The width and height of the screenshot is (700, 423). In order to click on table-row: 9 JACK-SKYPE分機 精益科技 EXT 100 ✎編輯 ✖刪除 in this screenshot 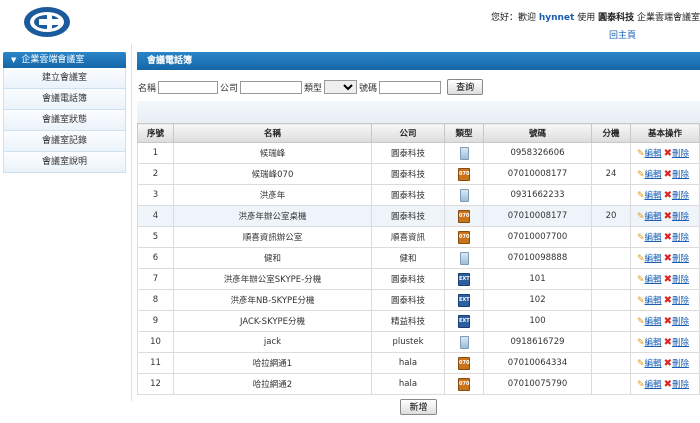, I will do `click(418, 321)`.